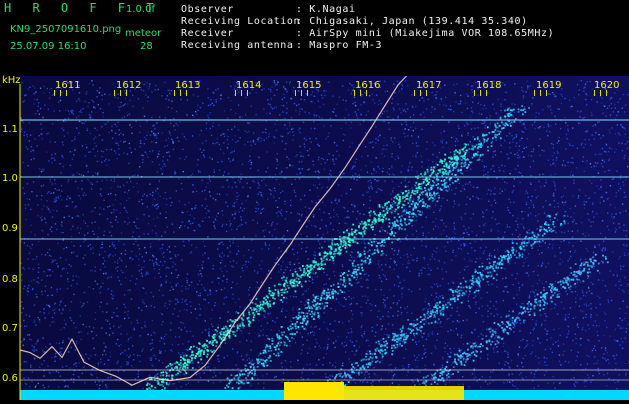 The height and width of the screenshot is (404, 629). Describe the element at coordinates (207, 10) in the screenshot. I see `info-label-observer: Observer` at that location.